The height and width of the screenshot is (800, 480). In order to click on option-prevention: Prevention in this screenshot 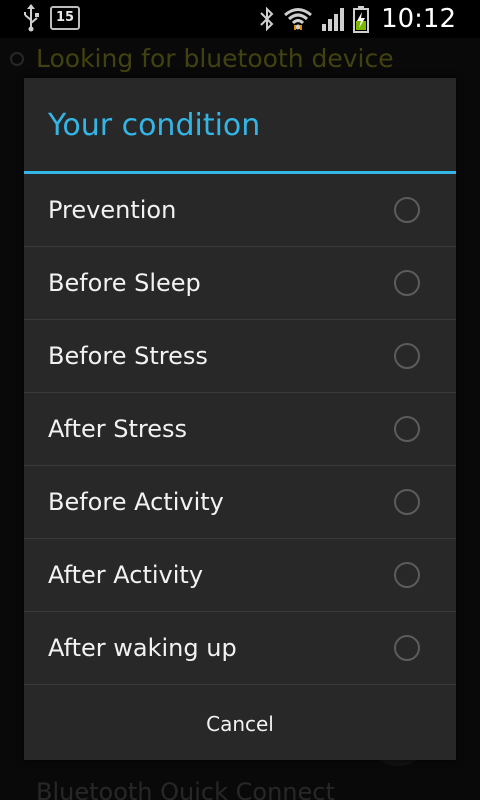, I will do `click(240, 210)`.